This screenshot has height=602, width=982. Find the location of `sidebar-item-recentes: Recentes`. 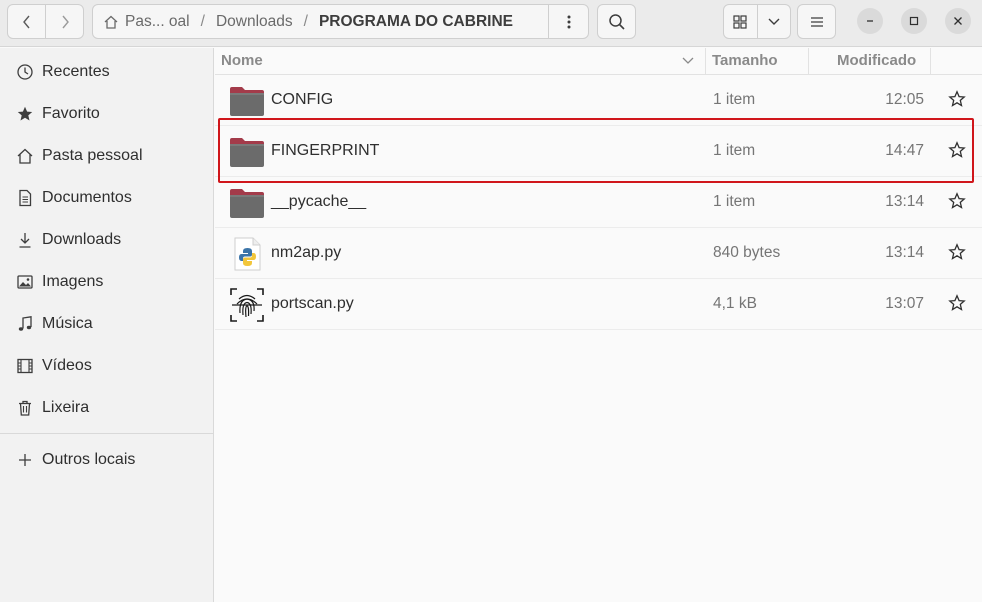

sidebar-item-recentes: Recentes is located at coordinates (106, 72).